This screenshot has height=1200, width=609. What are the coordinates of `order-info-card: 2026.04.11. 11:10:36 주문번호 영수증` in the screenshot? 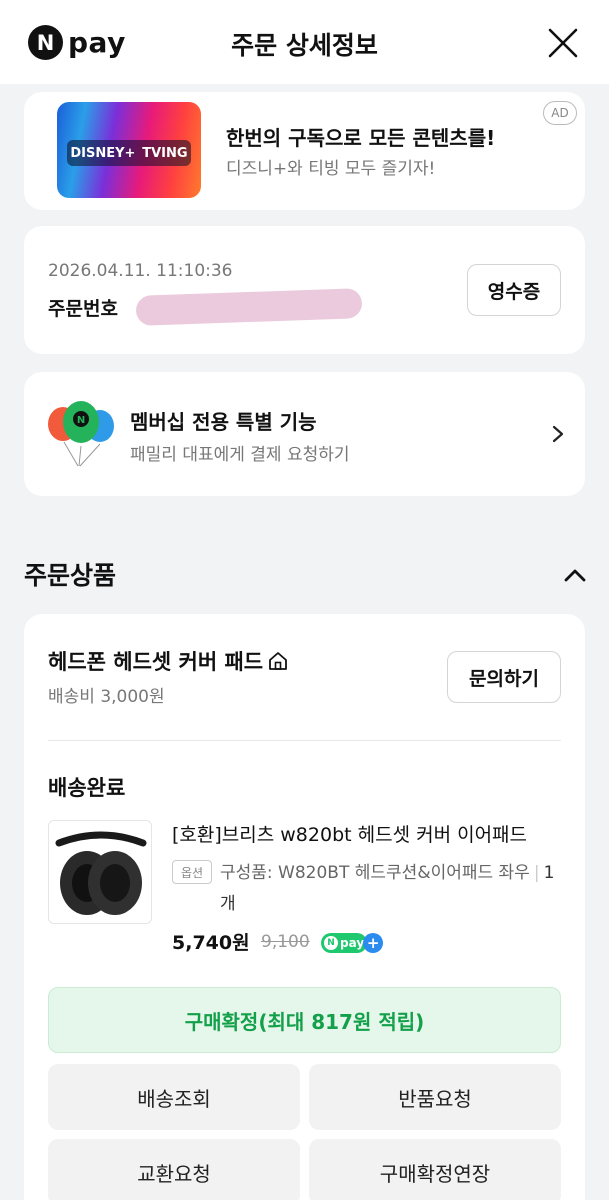 It's located at (304, 290).